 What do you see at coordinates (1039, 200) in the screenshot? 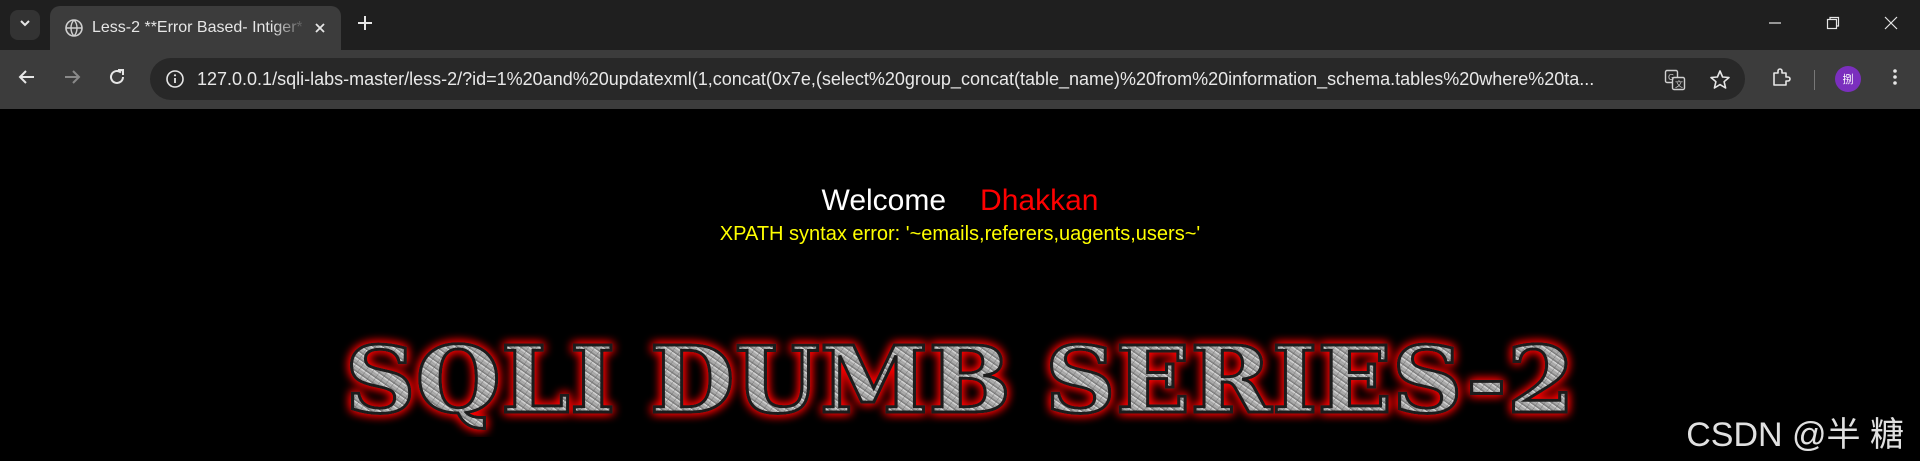
I see `welcome-name: Dhakkan` at bounding box center [1039, 200].